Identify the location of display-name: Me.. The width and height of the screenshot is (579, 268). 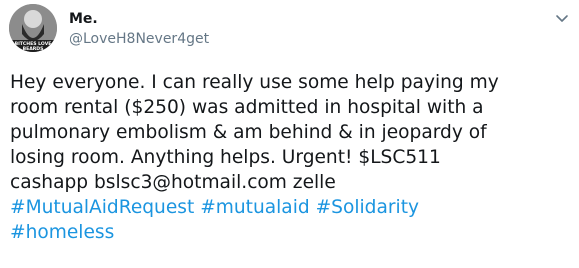
(139, 19).